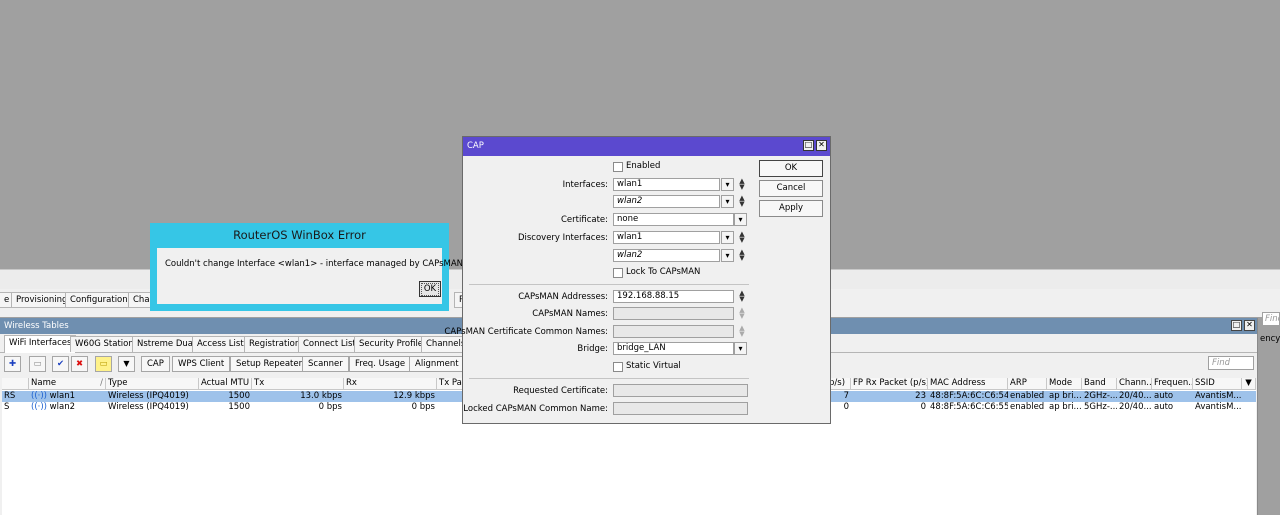 This screenshot has width=1280, height=515. Describe the element at coordinates (430, 289) in the screenshot. I see `error-ok-button: OK` at that location.